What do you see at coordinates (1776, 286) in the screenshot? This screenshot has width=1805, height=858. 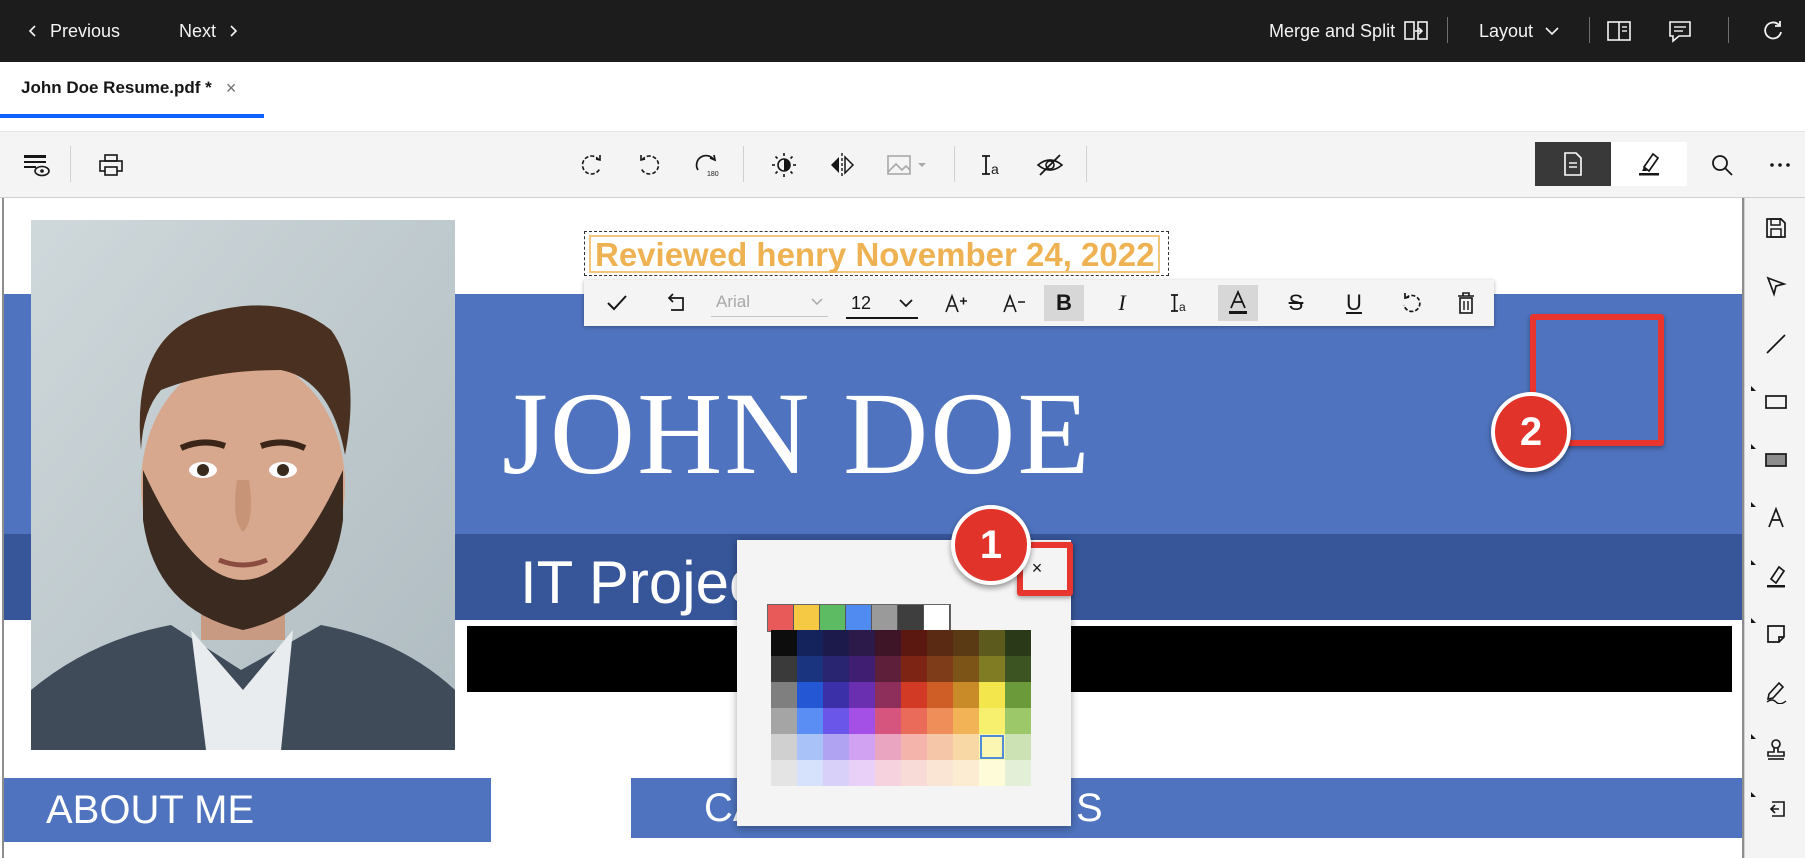 I see `select-tool-button` at bounding box center [1776, 286].